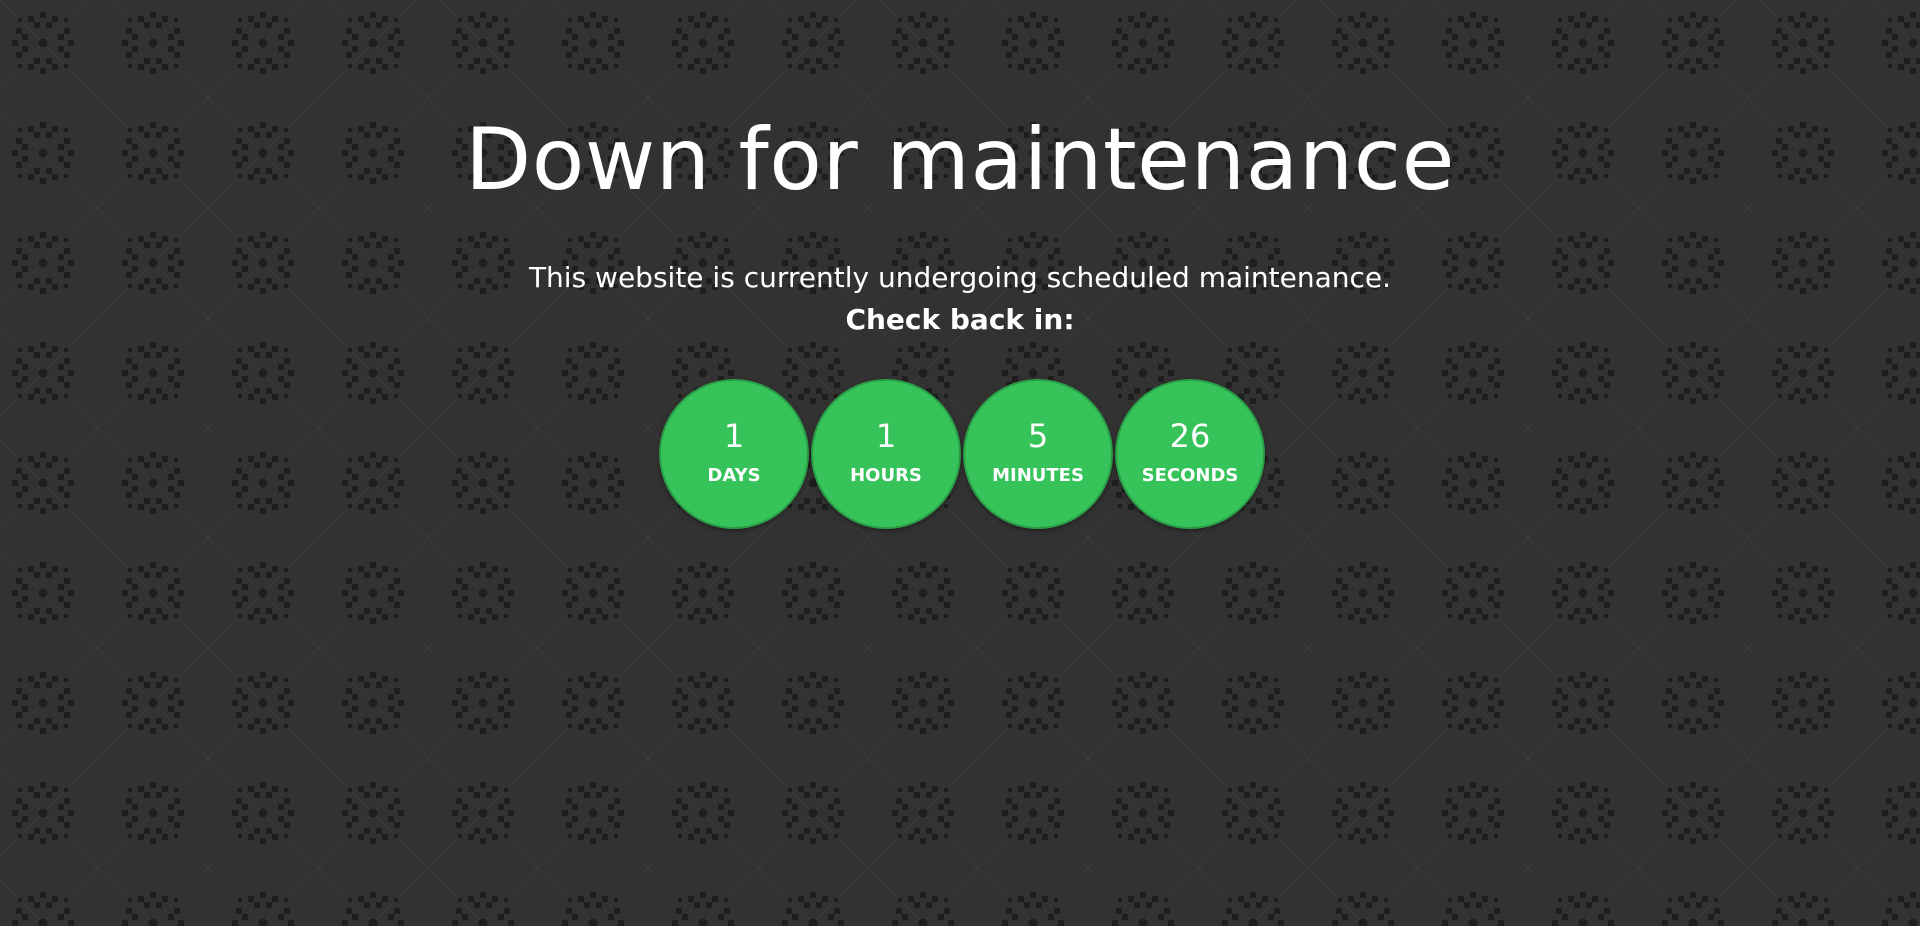  I want to click on seconds-label: SECONDS, so click(1190, 475).